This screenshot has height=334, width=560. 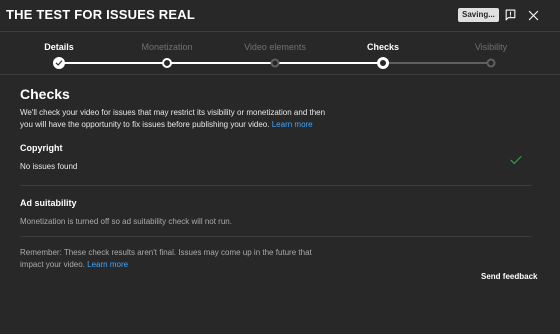 What do you see at coordinates (59, 47) in the screenshot?
I see `step-details: Details` at bounding box center [59, 47].